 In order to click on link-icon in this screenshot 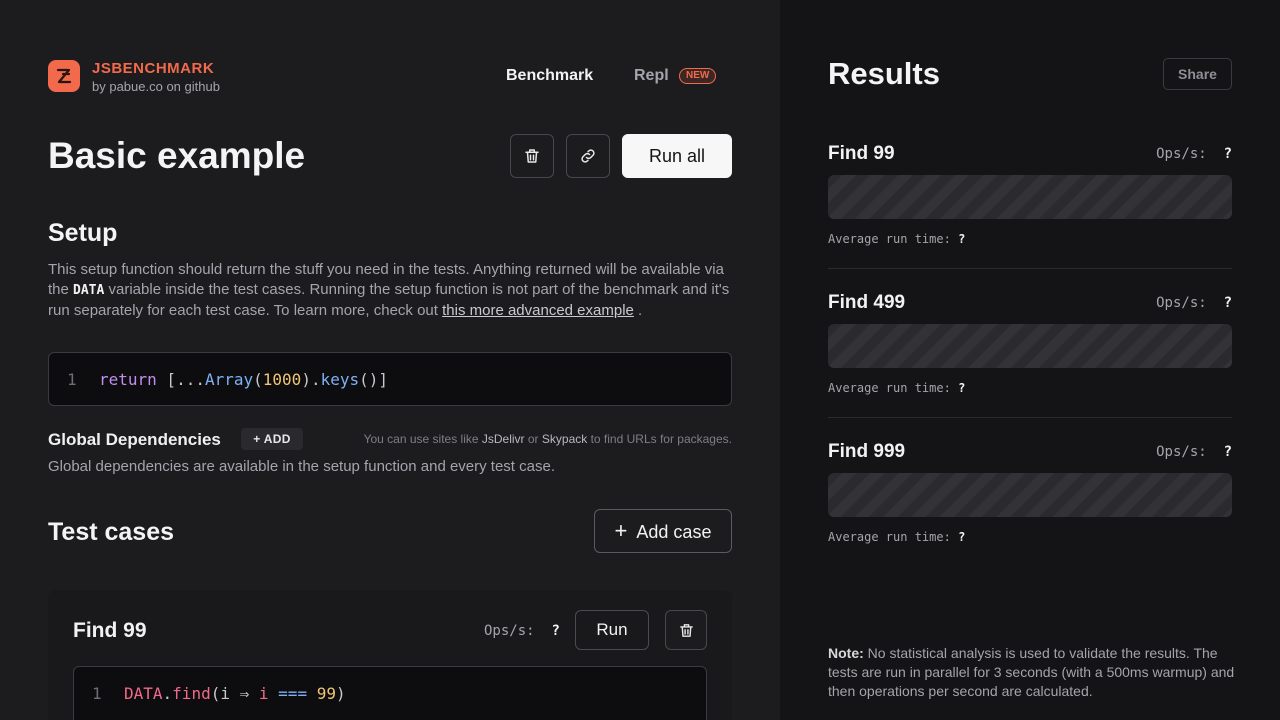, I will do `click(588, 156)`.